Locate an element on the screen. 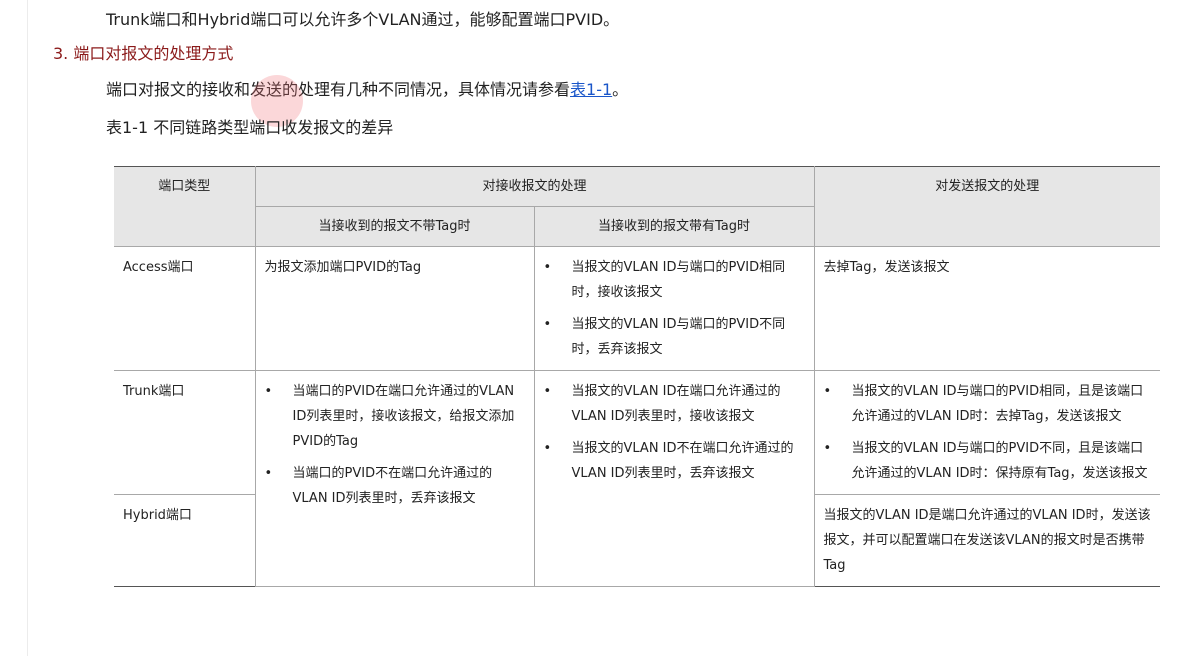 This screenshot has width=1186, height=656. table-header-row: 端口类型 对接收报文的处理 对发送报文的处理 is located at coordinates (637, 206).